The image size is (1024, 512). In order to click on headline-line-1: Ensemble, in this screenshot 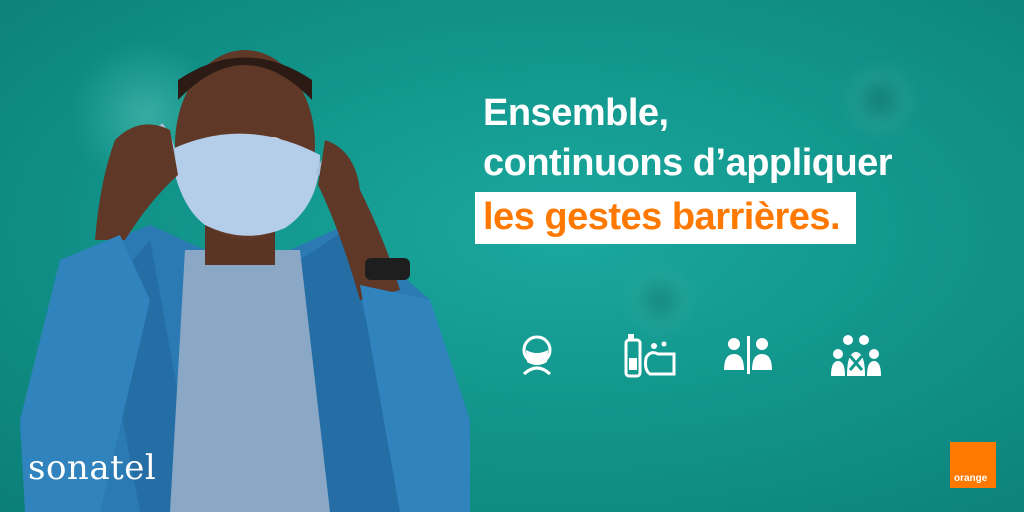, I will do `click(576, 113)`.